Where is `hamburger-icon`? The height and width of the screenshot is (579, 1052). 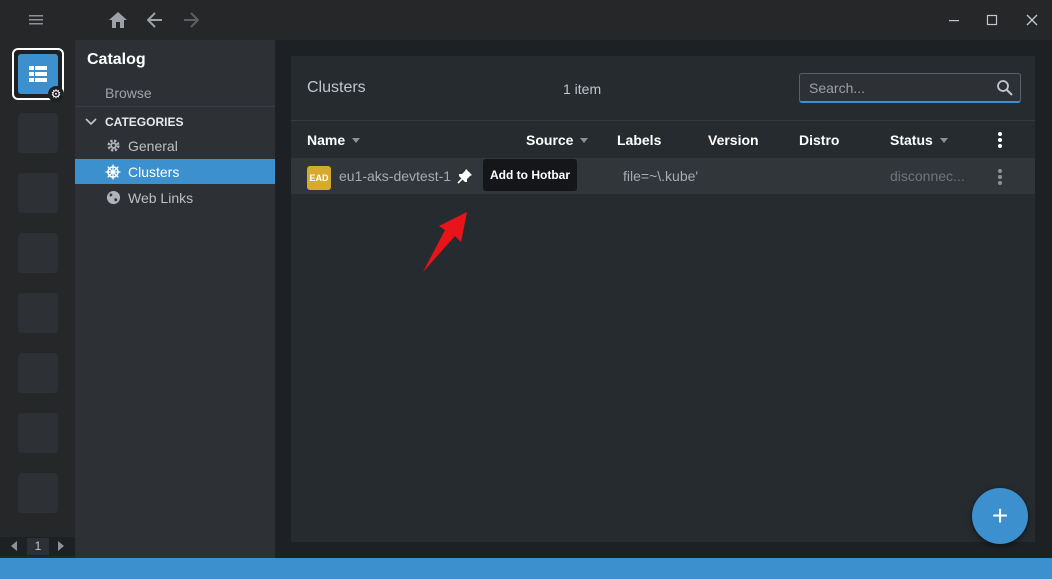 hamburger-icon is located at coordinates (36, 20).